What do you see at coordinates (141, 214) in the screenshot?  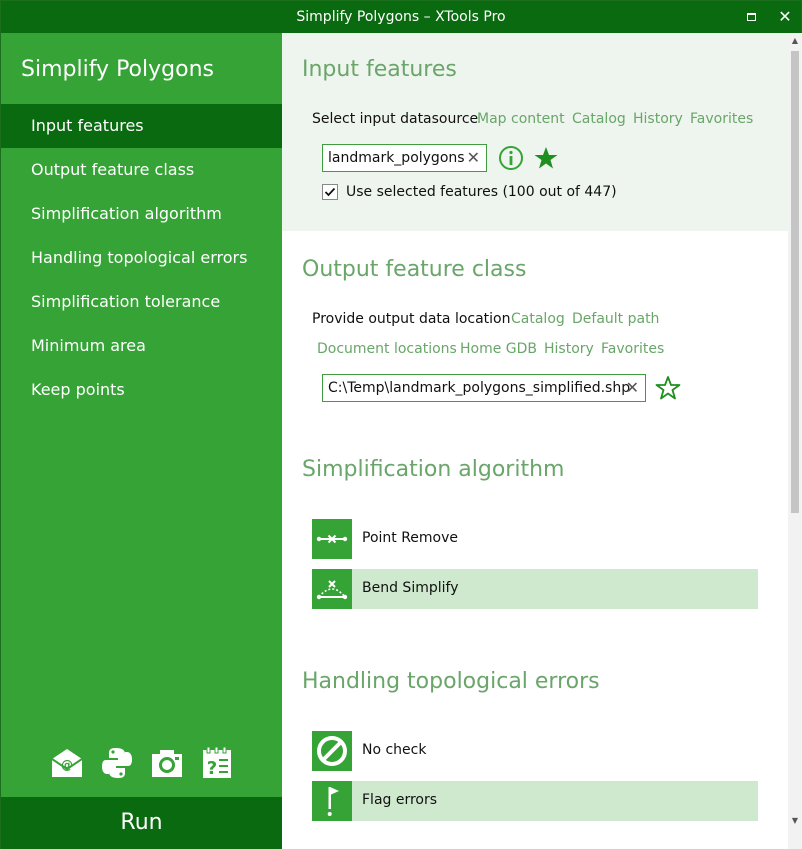 I see `sidebar-item-simplification-algorithm: Simplification algorithm` at bounding box center [141, 214].